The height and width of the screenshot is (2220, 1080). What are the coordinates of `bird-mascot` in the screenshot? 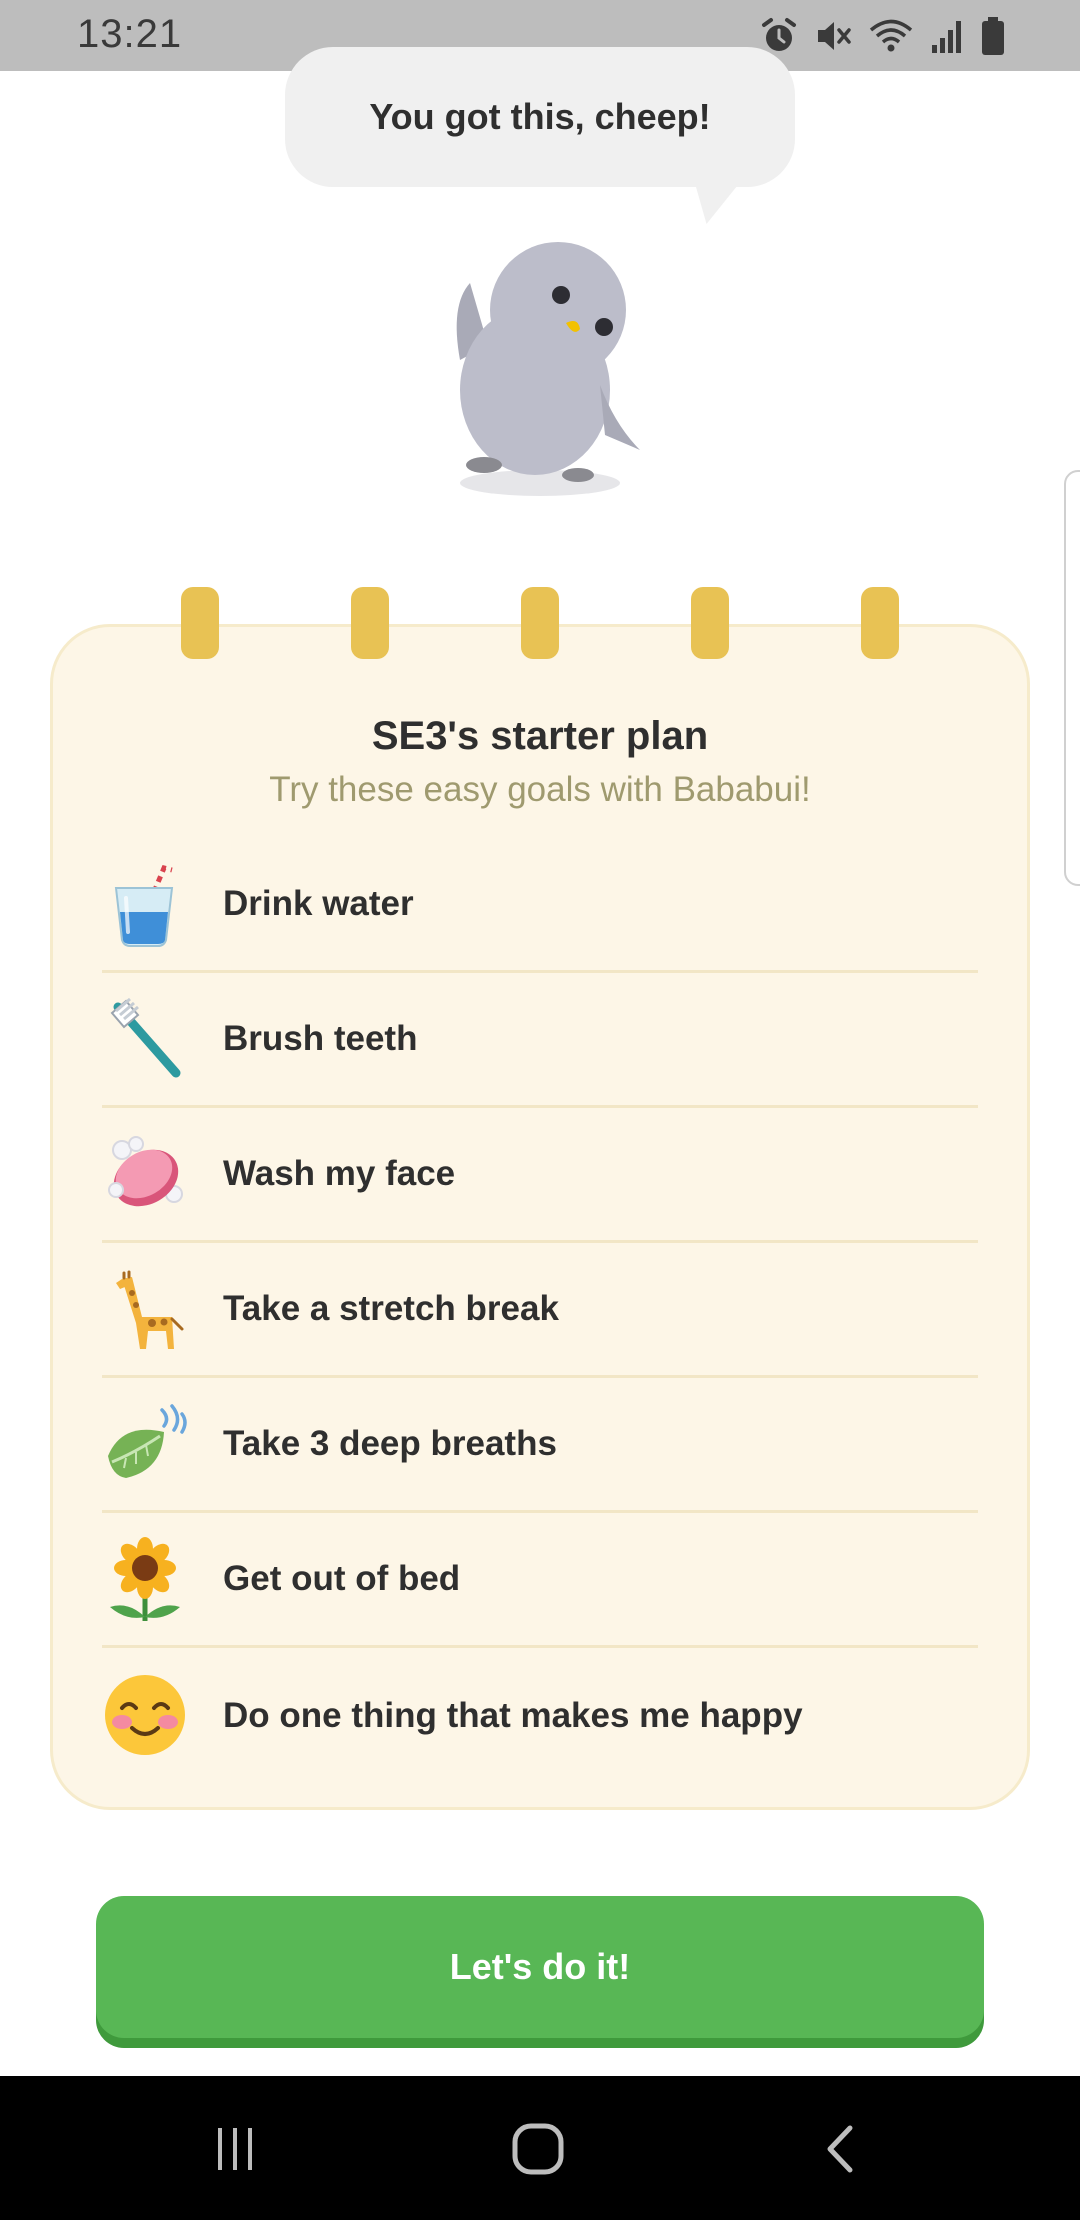 It's located at (548, 369).